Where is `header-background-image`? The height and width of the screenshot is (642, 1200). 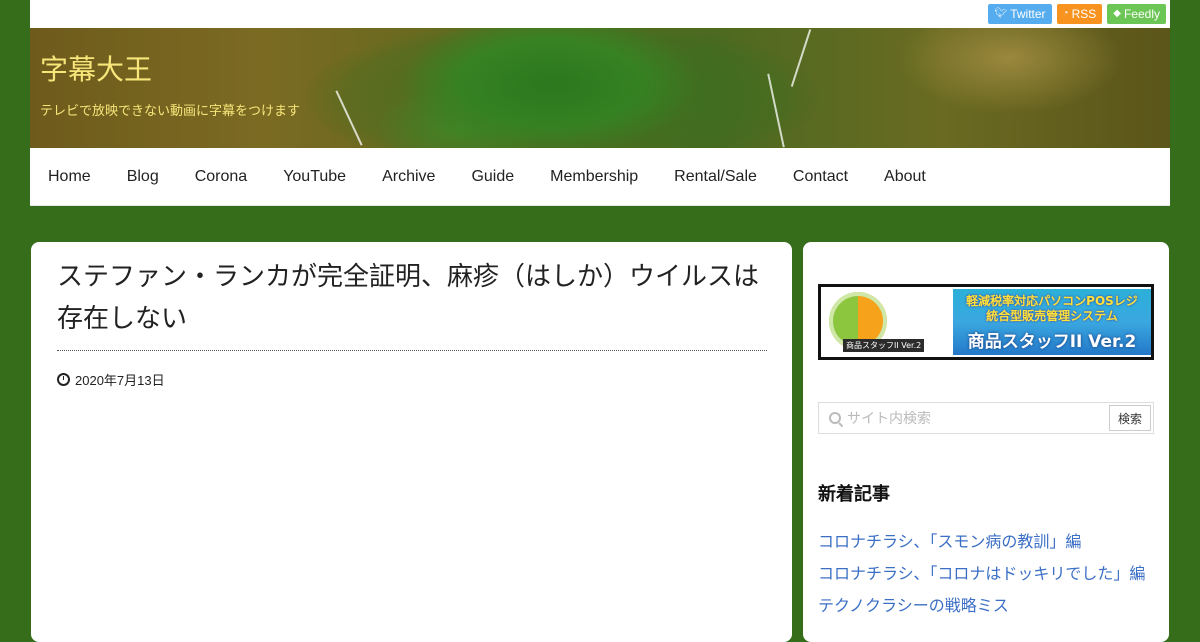
header-background-image is located at coordinates (562, 88).